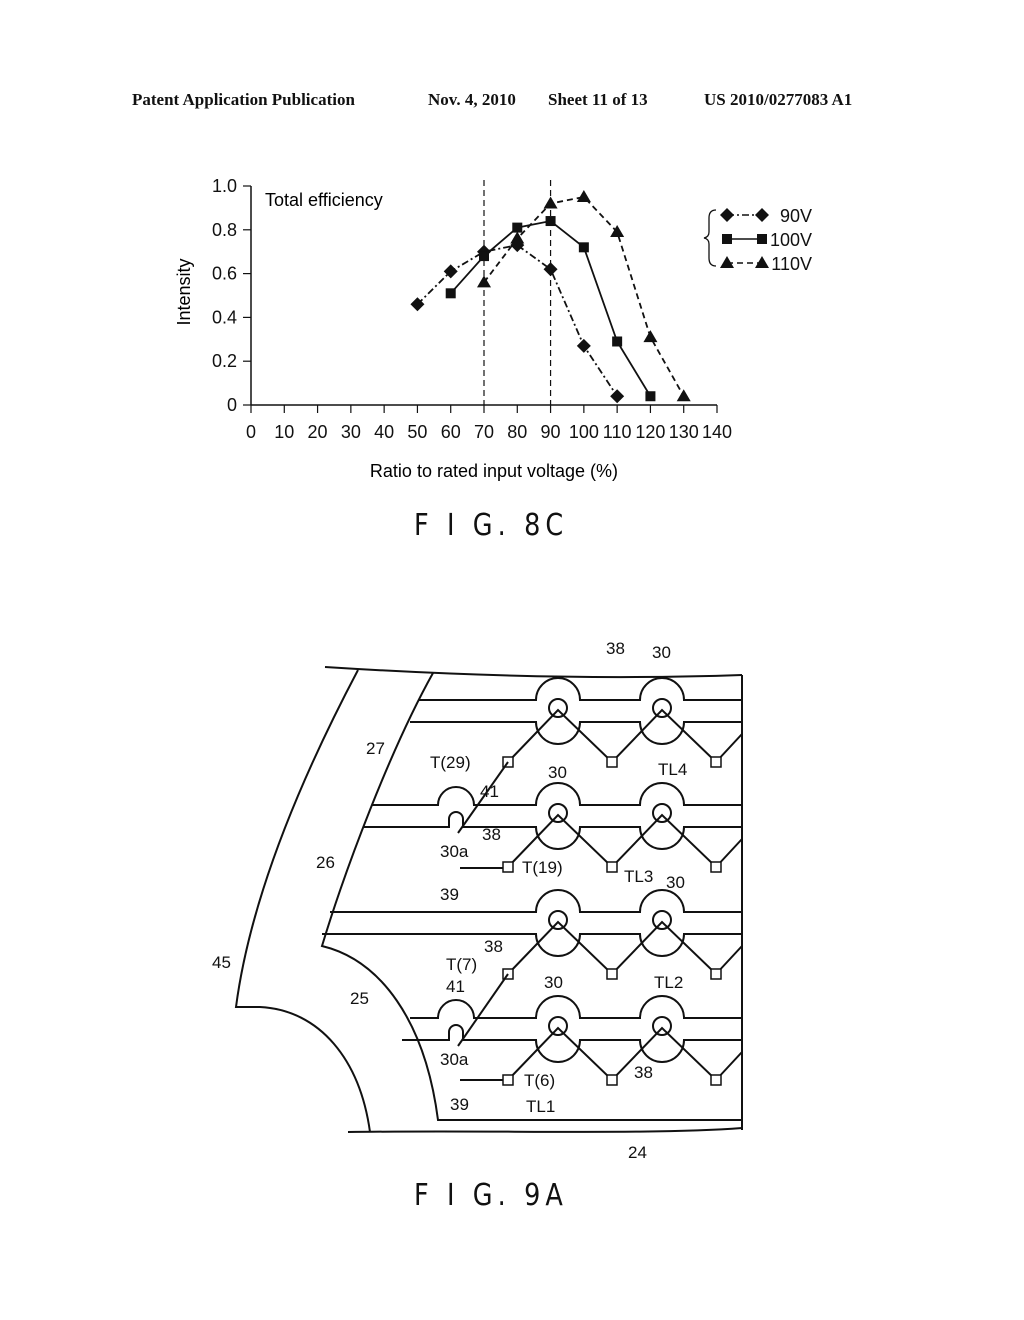 This screenshot has width=1024, height=1320. What do you see at coordinates (637, 1152) in the screenshot?
I see `label-24: 24` at bounding box center [637, 1152].